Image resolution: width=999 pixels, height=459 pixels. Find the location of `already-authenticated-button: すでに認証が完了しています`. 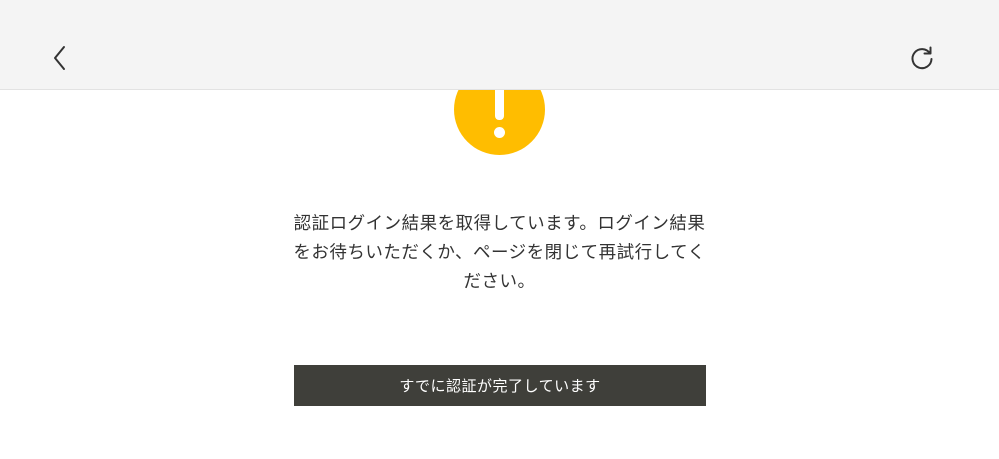

already-authenticated-button: すでに認証が完了しています is located at coordinates (500, 385).